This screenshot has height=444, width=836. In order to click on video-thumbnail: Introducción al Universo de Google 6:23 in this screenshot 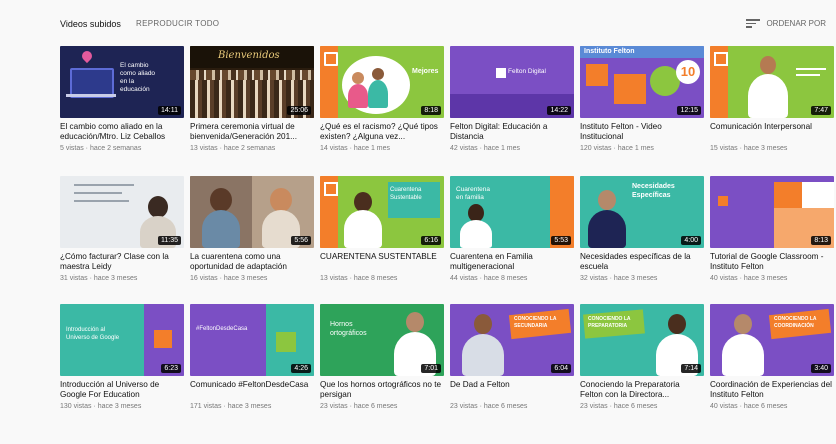, I will do `click(122, 340)`.